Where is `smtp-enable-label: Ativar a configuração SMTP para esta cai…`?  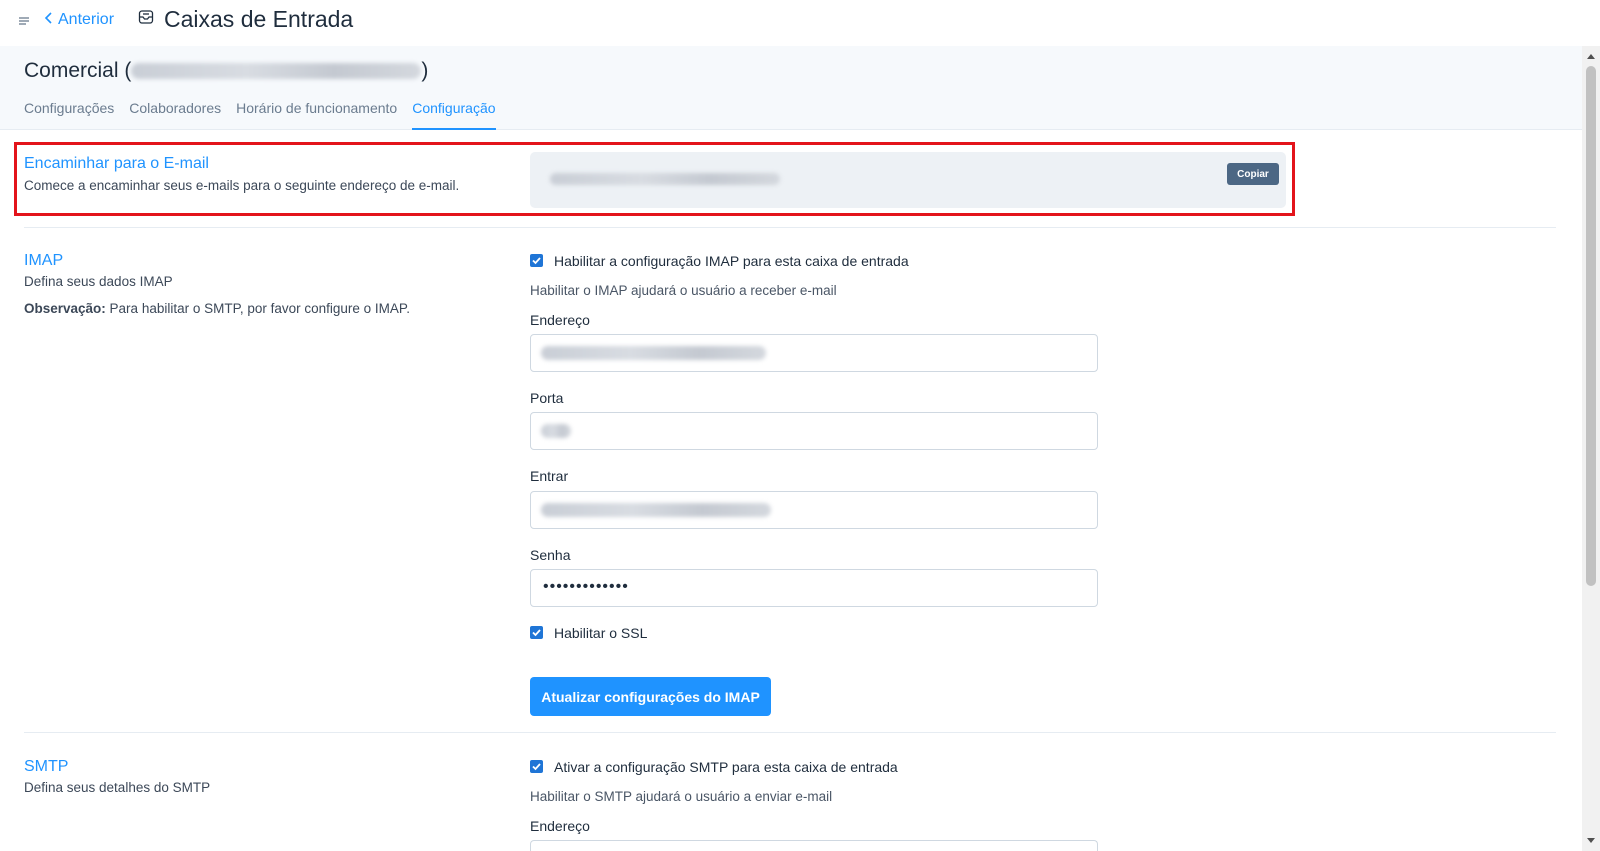
smtp-enable-label: Ativar a configuração SMTP para esta cai… is located at coordinates (726, 767).